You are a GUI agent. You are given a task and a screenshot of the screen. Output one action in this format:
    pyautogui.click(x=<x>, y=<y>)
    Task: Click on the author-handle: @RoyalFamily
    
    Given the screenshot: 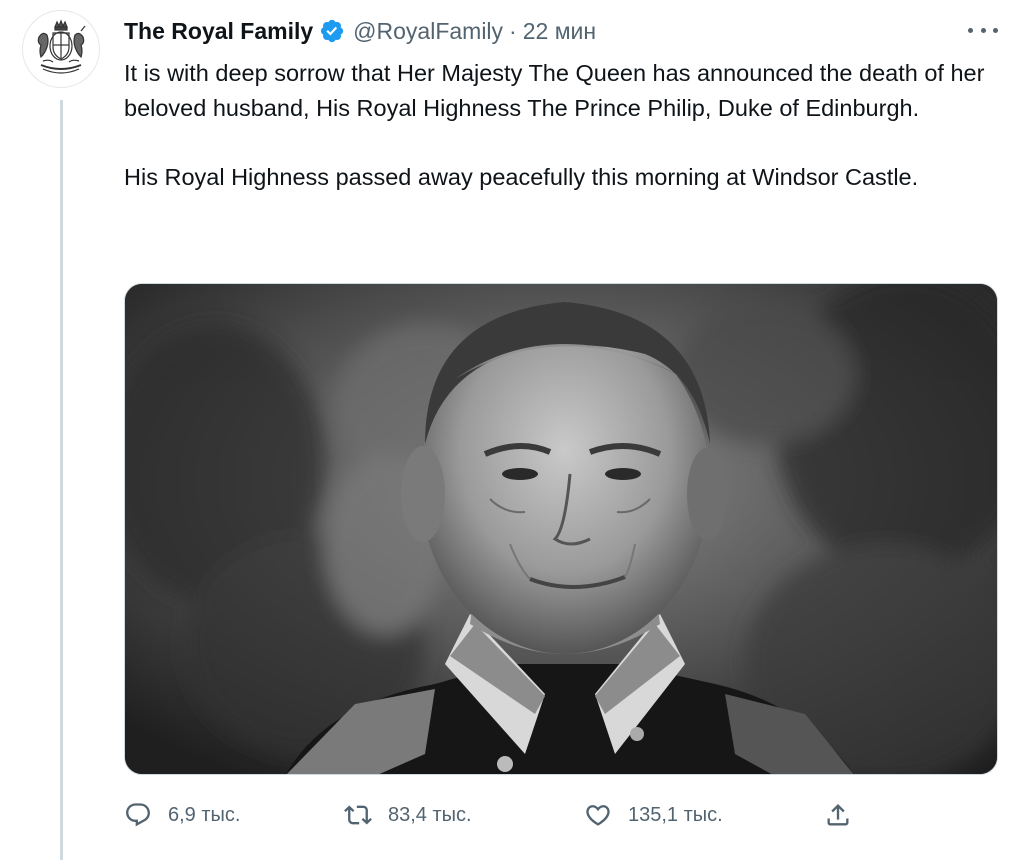 What is the action you would take?
    pyautogui.click(x=428, y=31)
    